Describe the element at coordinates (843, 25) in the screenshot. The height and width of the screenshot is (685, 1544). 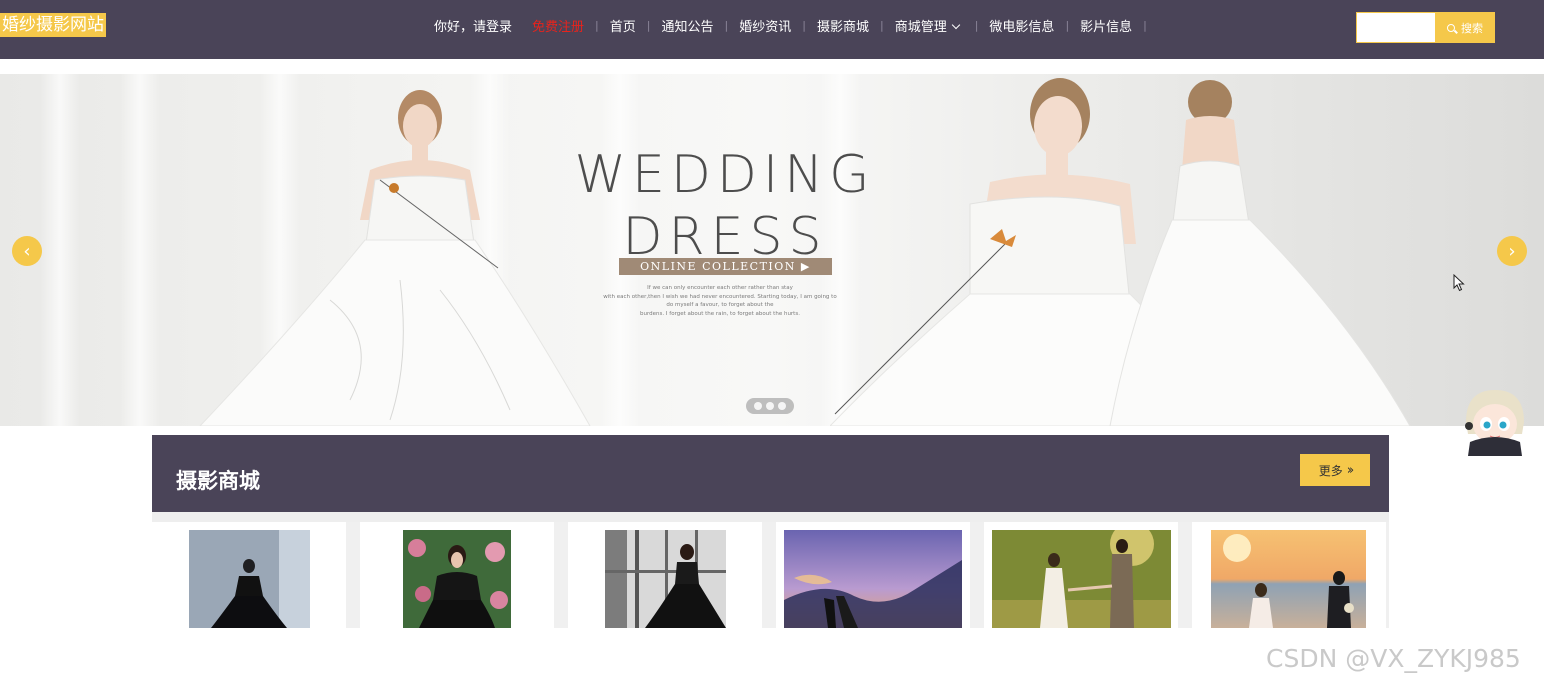
I see `nav-item-shop: 摄影商城` at that location.